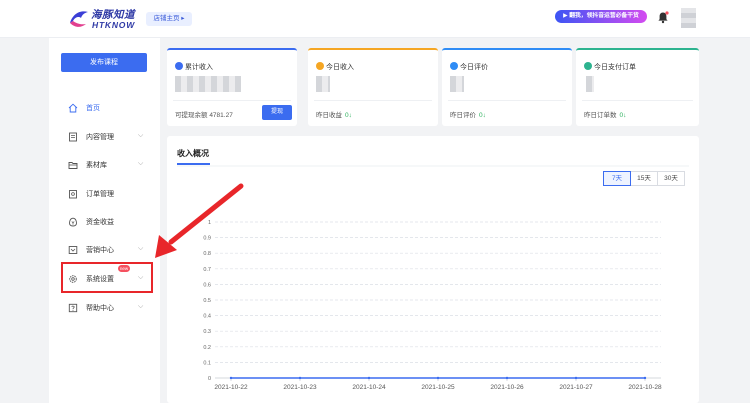 The image size is (750, 403). Describe the element at coordinates (199, 220) in the screenshot. I see `annotation-arrow-icon` at that location.